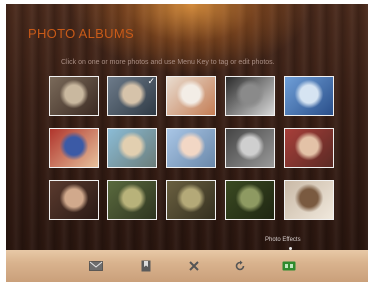 This screenshot has height=283, width=374. I want to click on page-title: PHOTO ALBUMS, so click(81, 33).